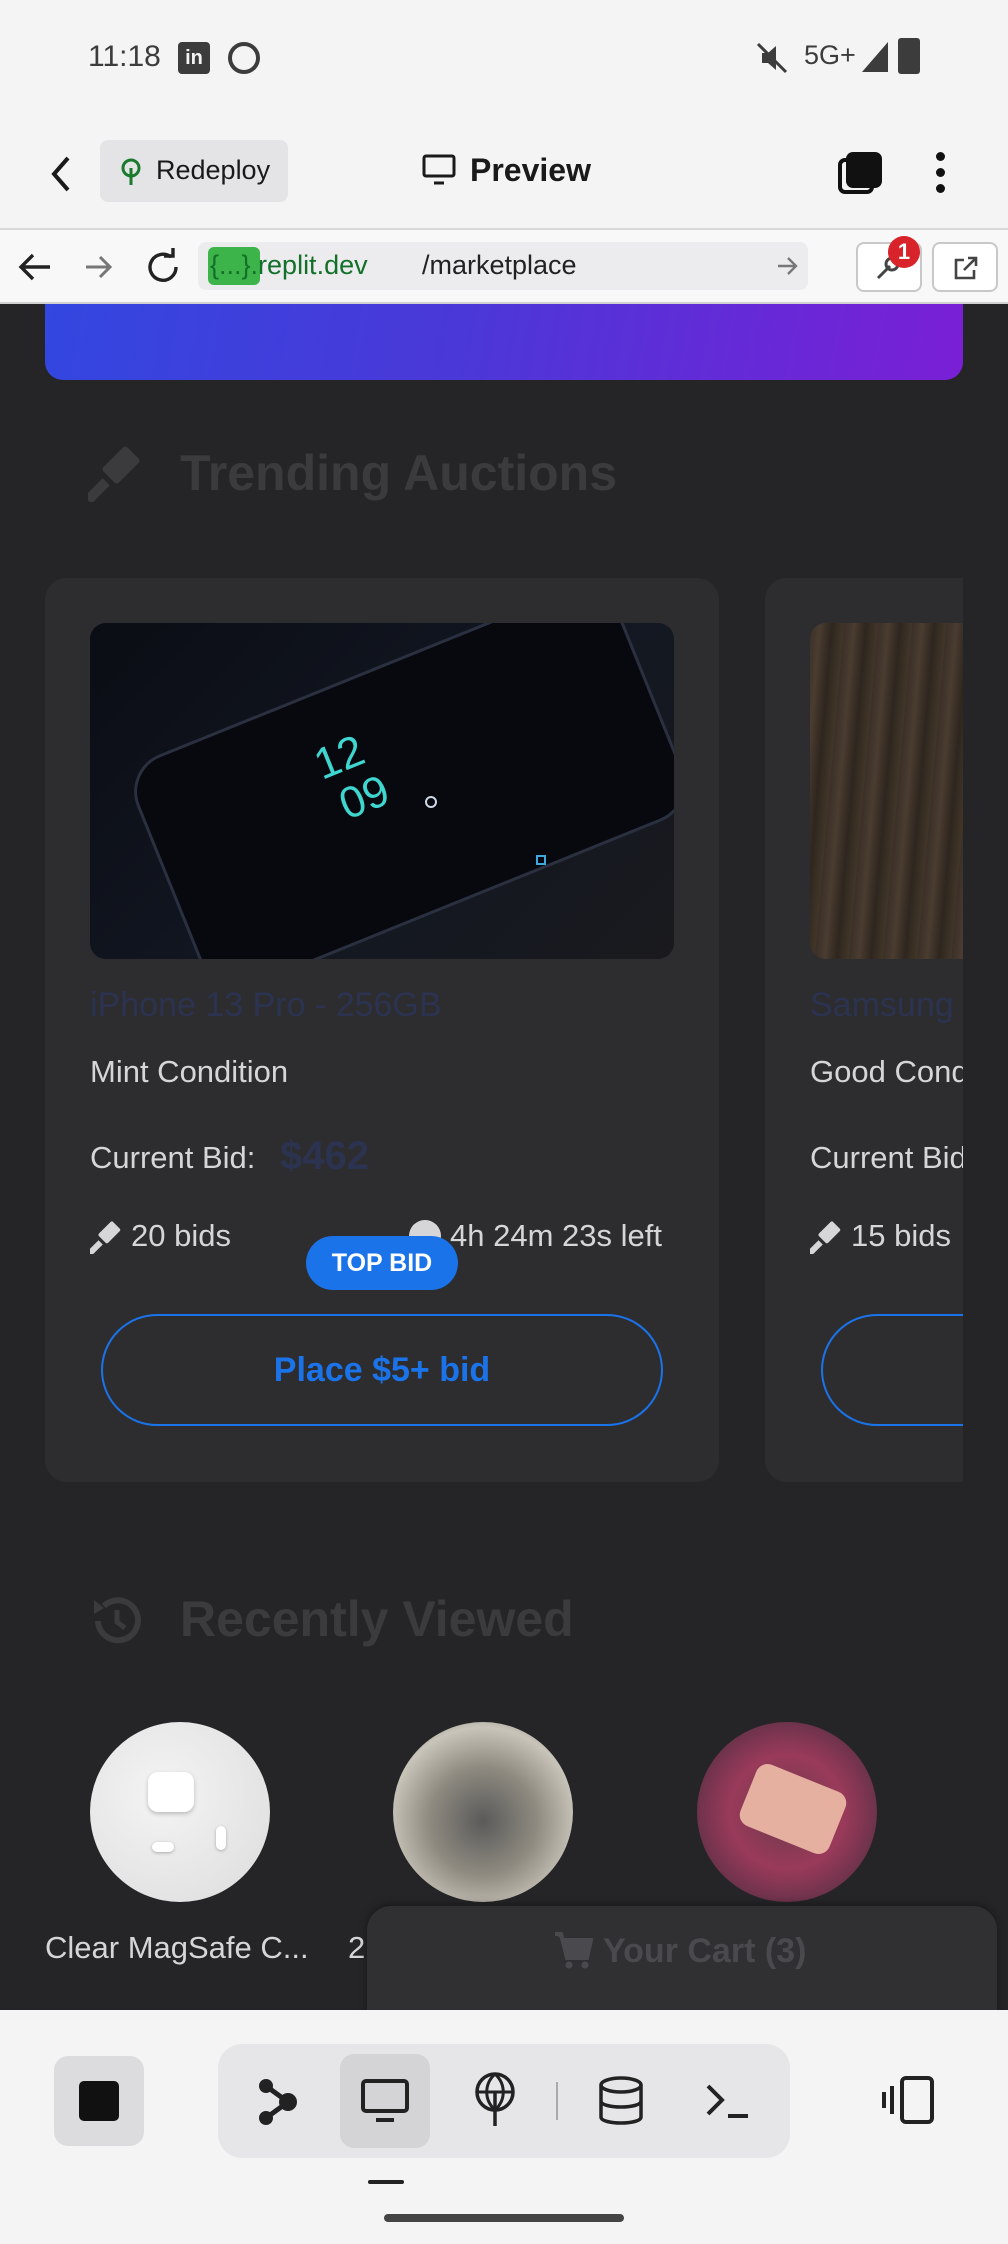 This screenshot has width=1008, height=2244. What do you see at coordinates (787, 1812) in the screenshot?
I see `recent-item-image-phone` at bounding box center [787, 1812].